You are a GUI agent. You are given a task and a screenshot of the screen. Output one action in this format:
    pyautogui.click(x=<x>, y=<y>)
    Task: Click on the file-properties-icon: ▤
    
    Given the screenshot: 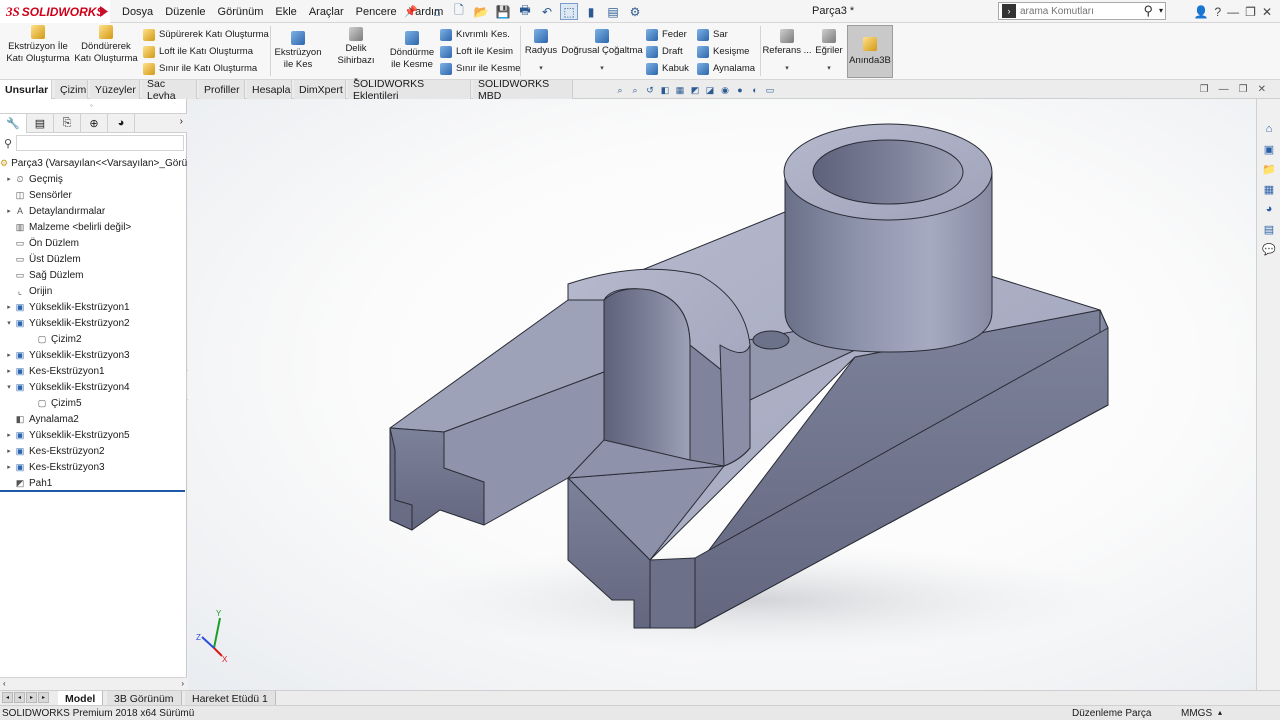 What is the action you would take?
    pyautogui.click(x=613, y=11)
    